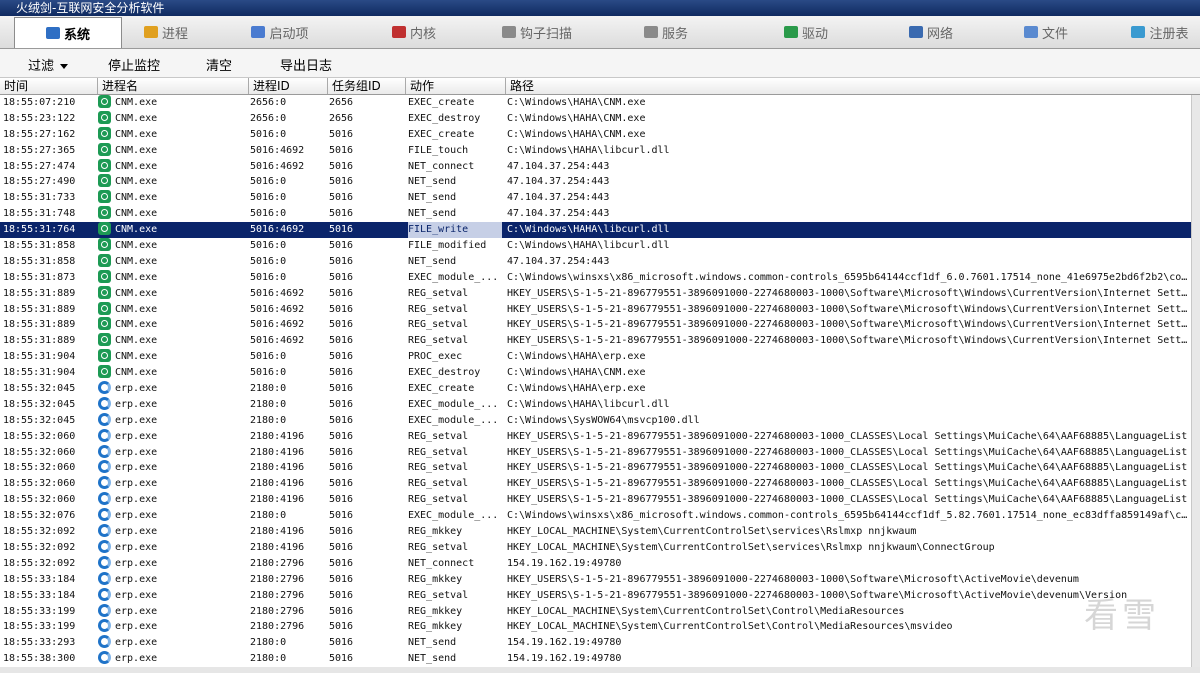 This screenshot has width=1200, height=673. What do you see at coordinates (849, 643) in the screenshot?
I see `cell-path: 154.19.162.19:49780` at bounding box center [849, 643].